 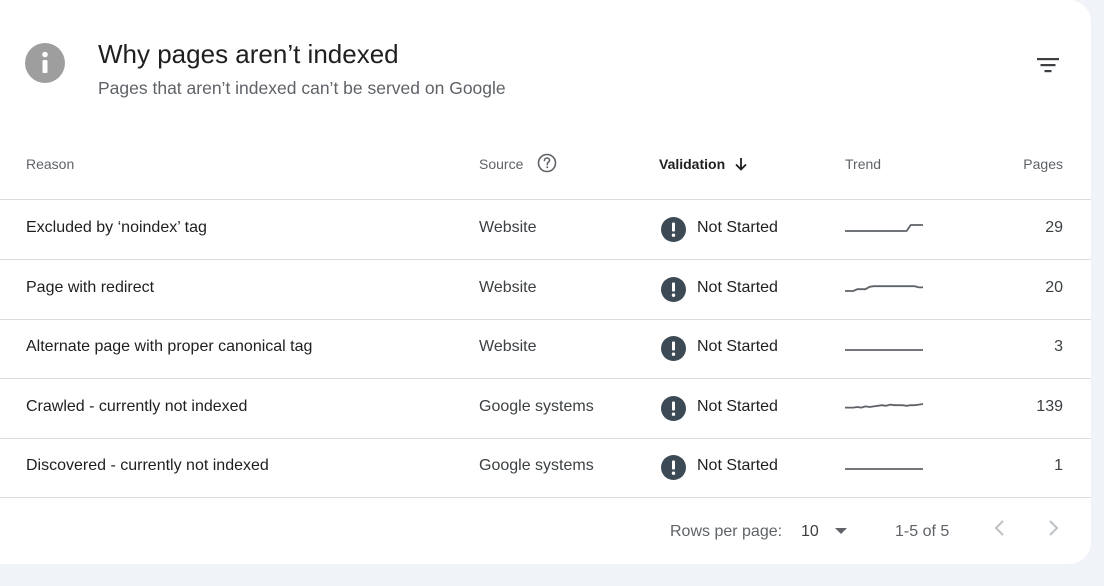 I want to click on row-pages-count: 139, so click(x=1049, y=406).